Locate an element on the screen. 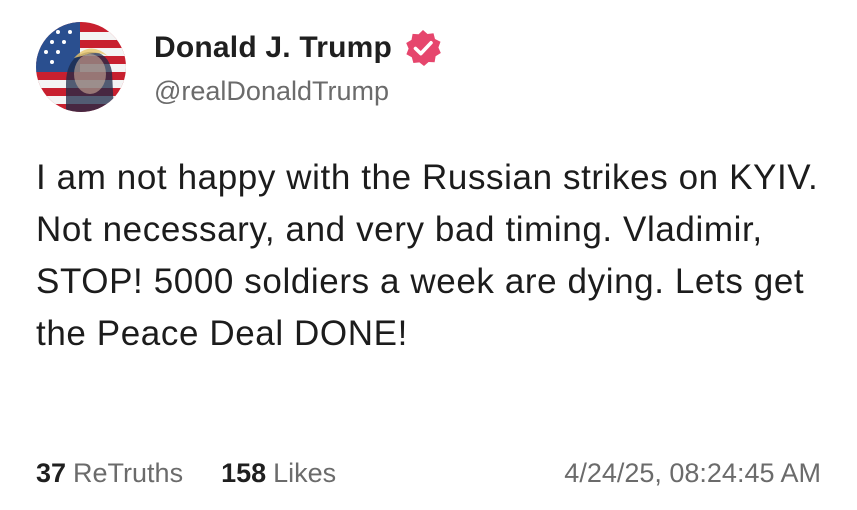 Image resolution: width=857 pixels, height=510 pixels. likes-label: Likes is located at coordinates (305, 473).